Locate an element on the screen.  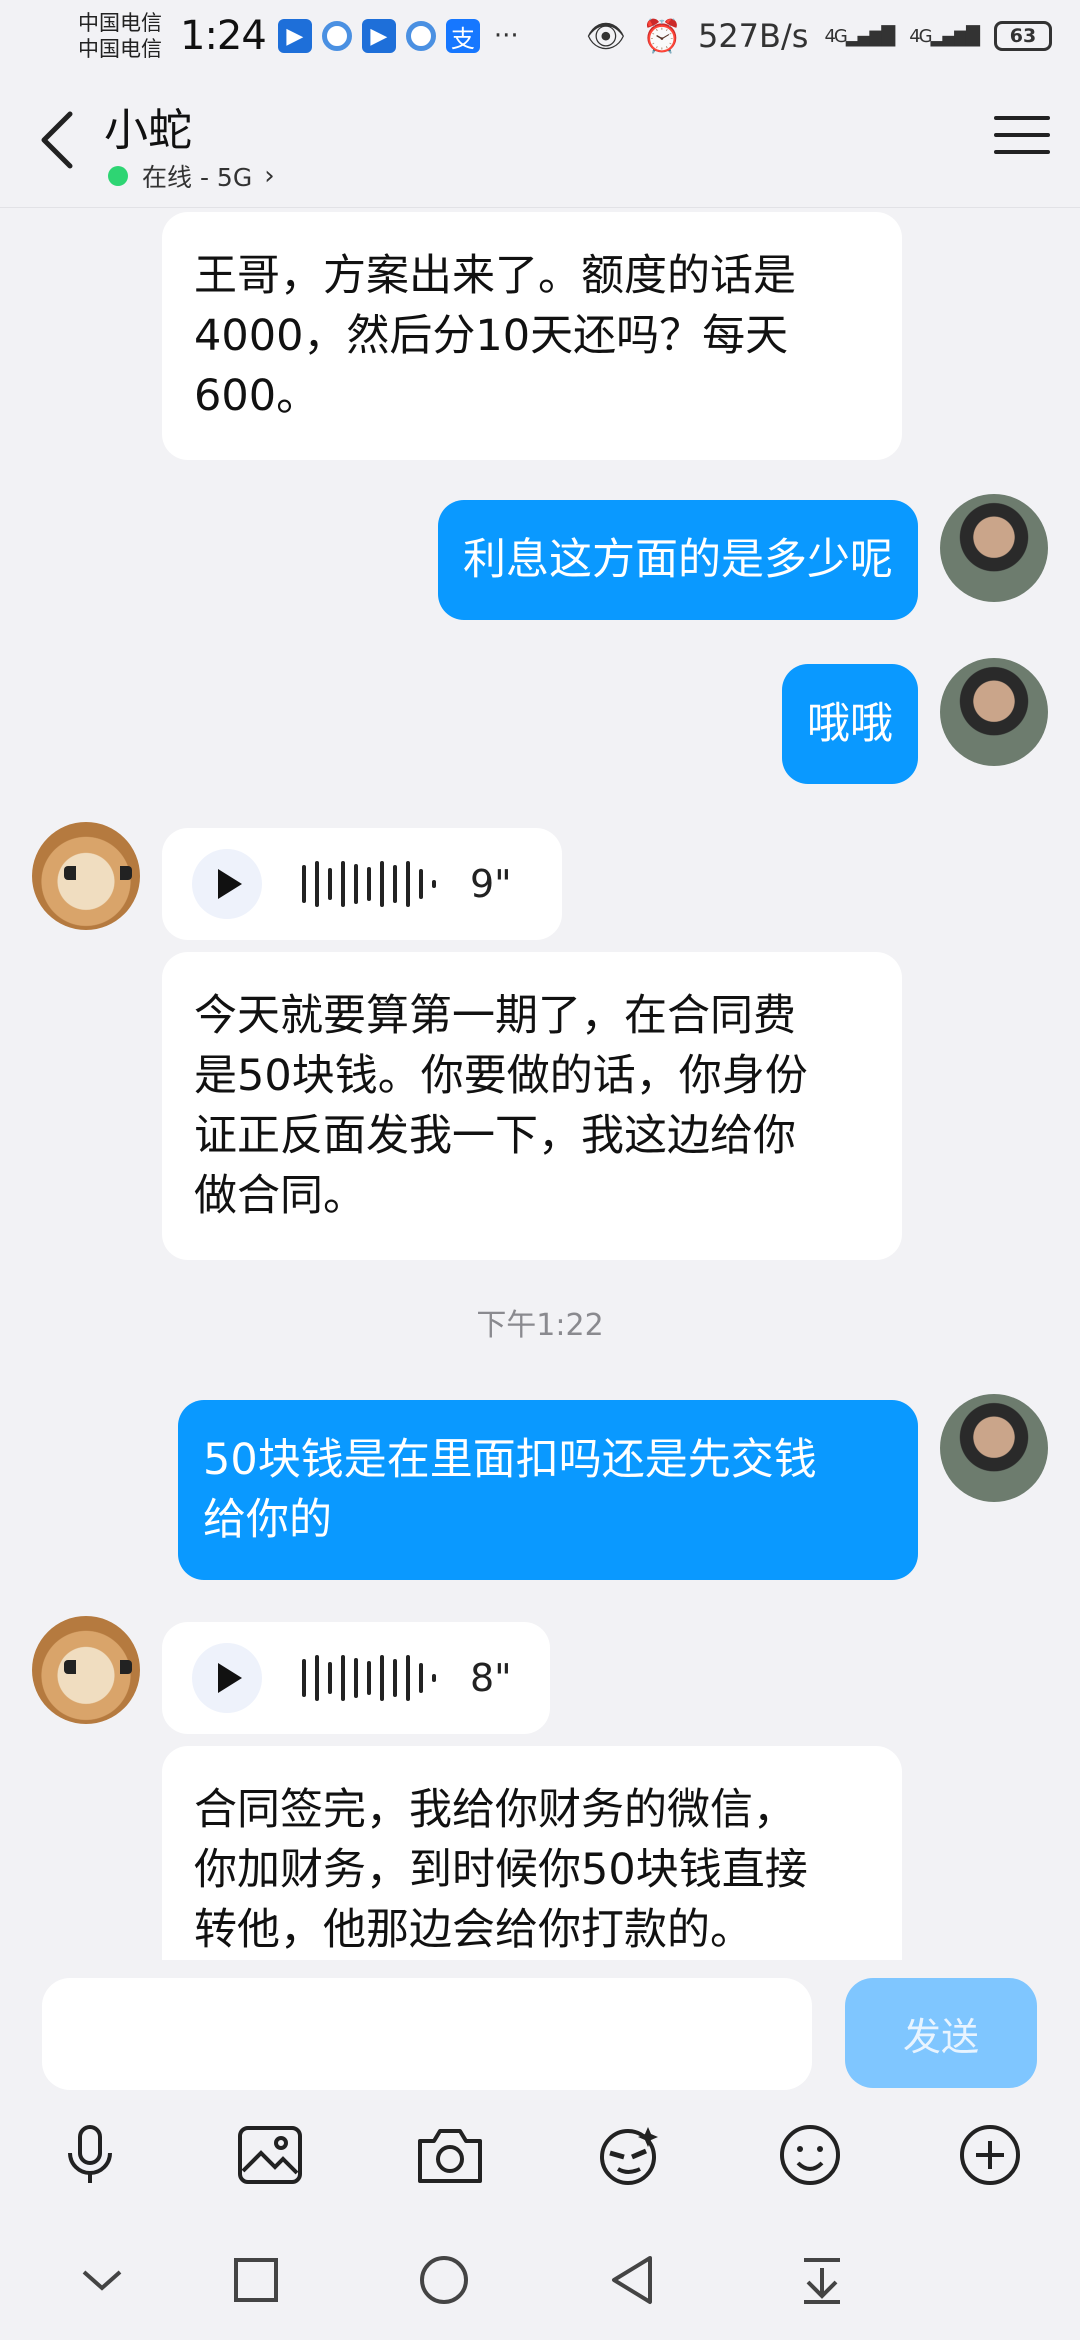
hamburger-icon is located at coordinates (1022, 118).